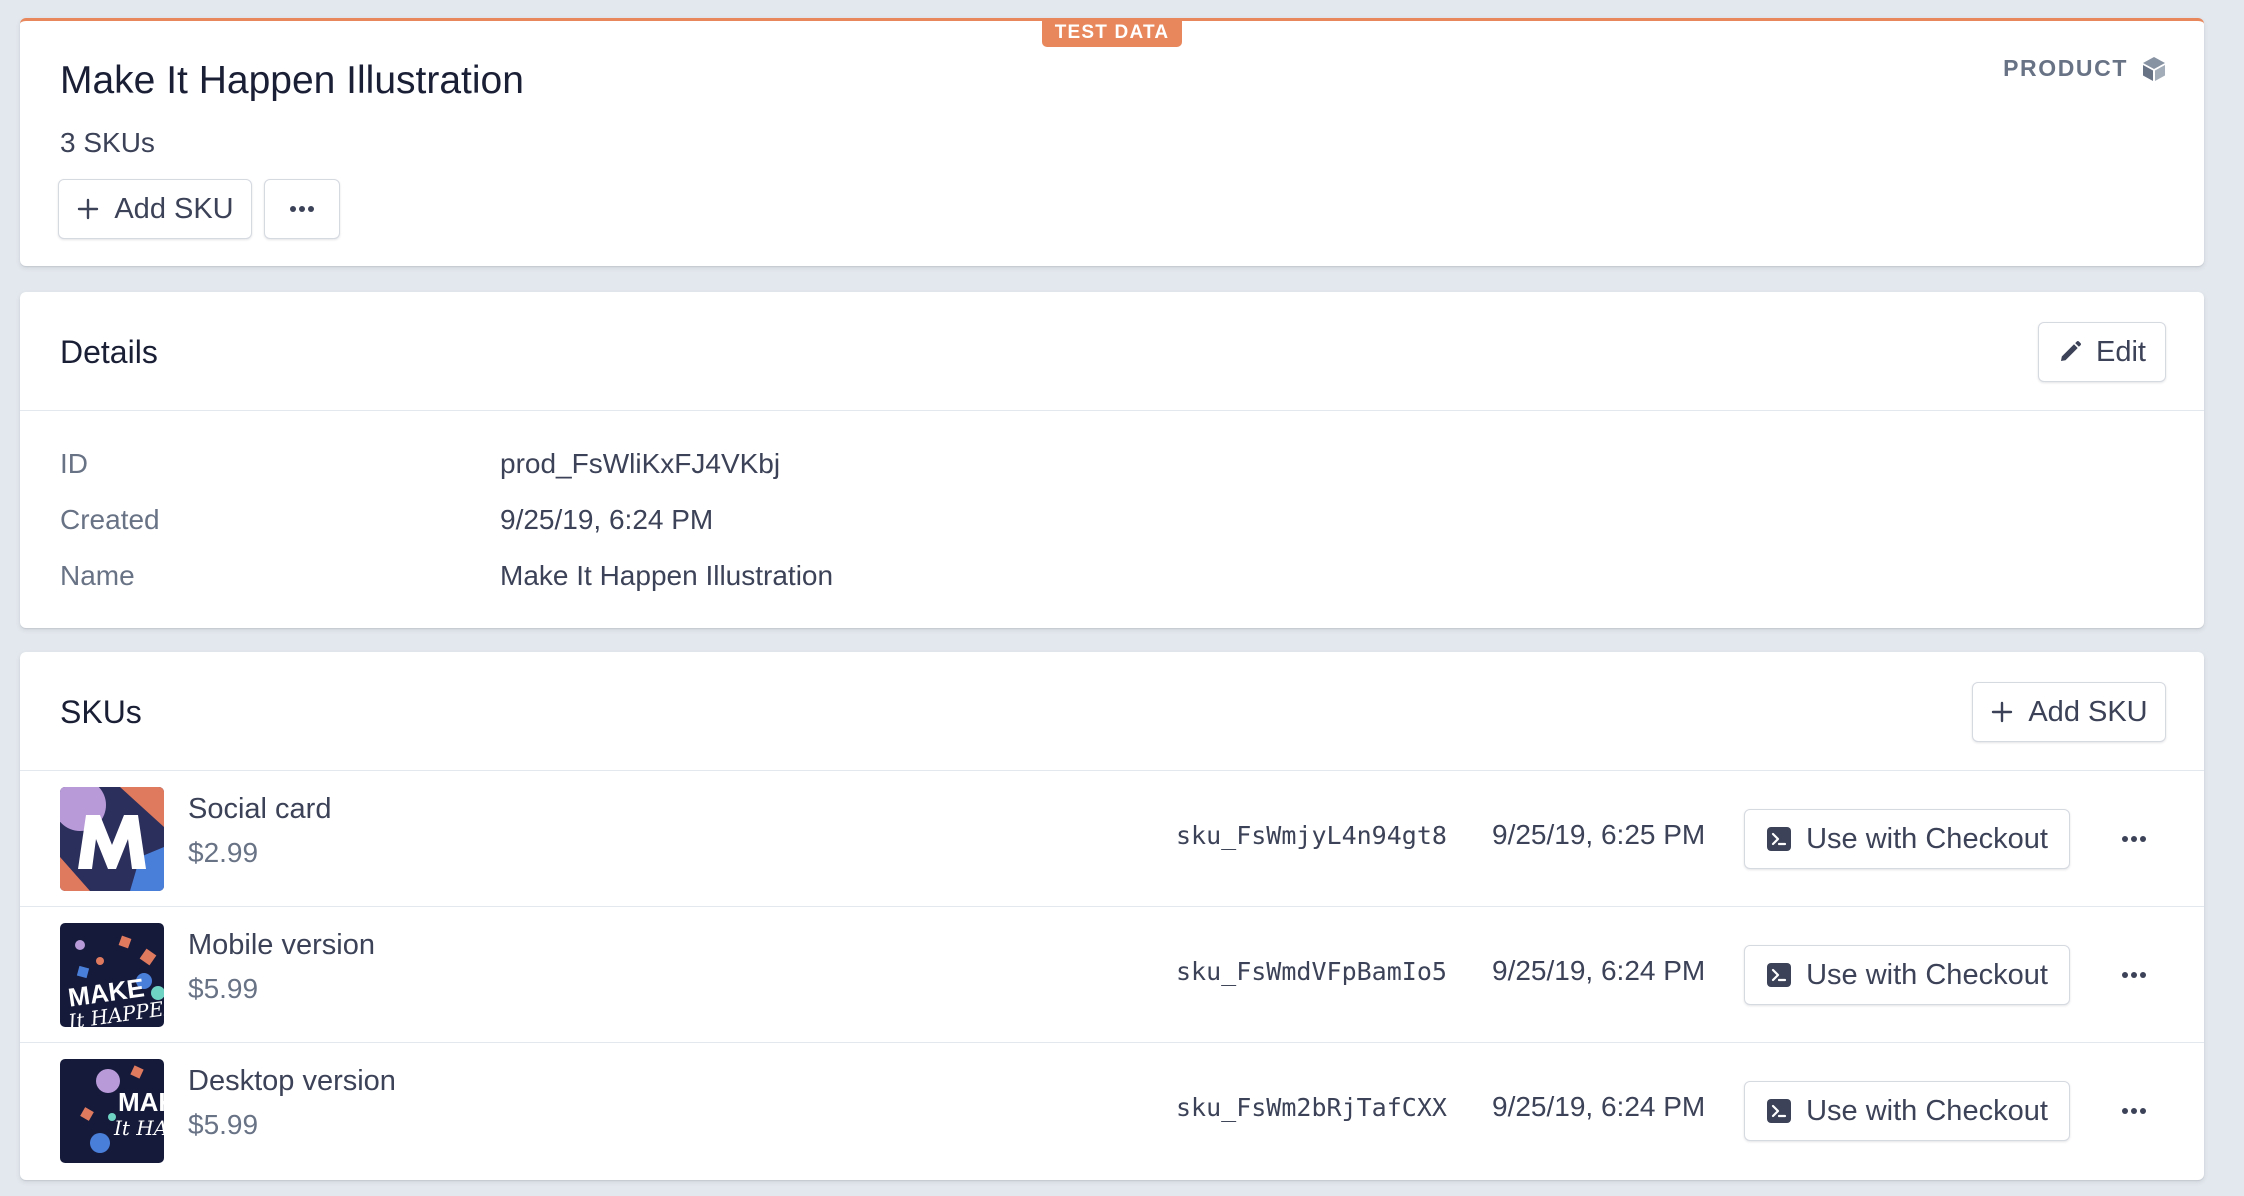  What do you see at coordinates (138, 1128) in the screenshot?
I see `svg-text: It HAPP` at bounding box center [138, 1128].